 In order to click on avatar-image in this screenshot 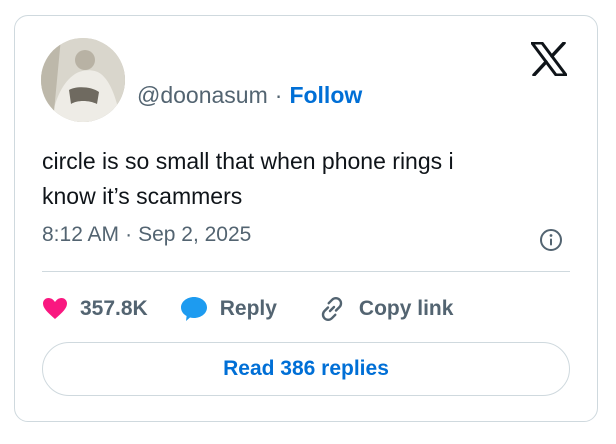, I will do `click(83, 80)`.